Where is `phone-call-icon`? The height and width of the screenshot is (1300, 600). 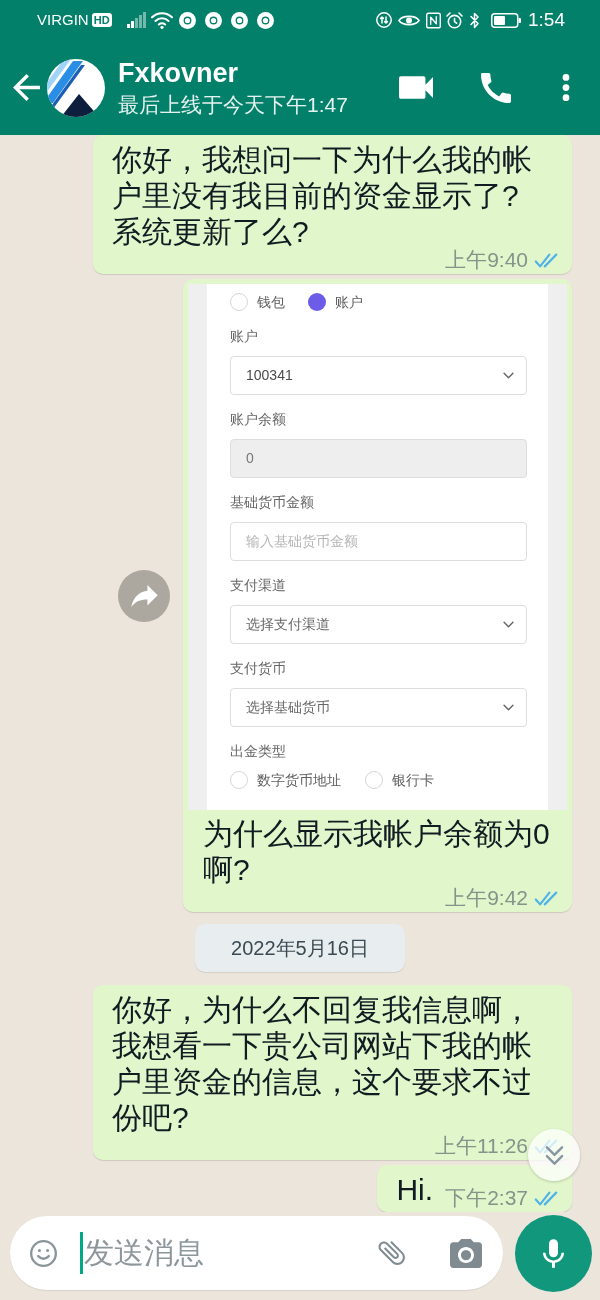
phone-call-icon is located at coordinates (496, 87).